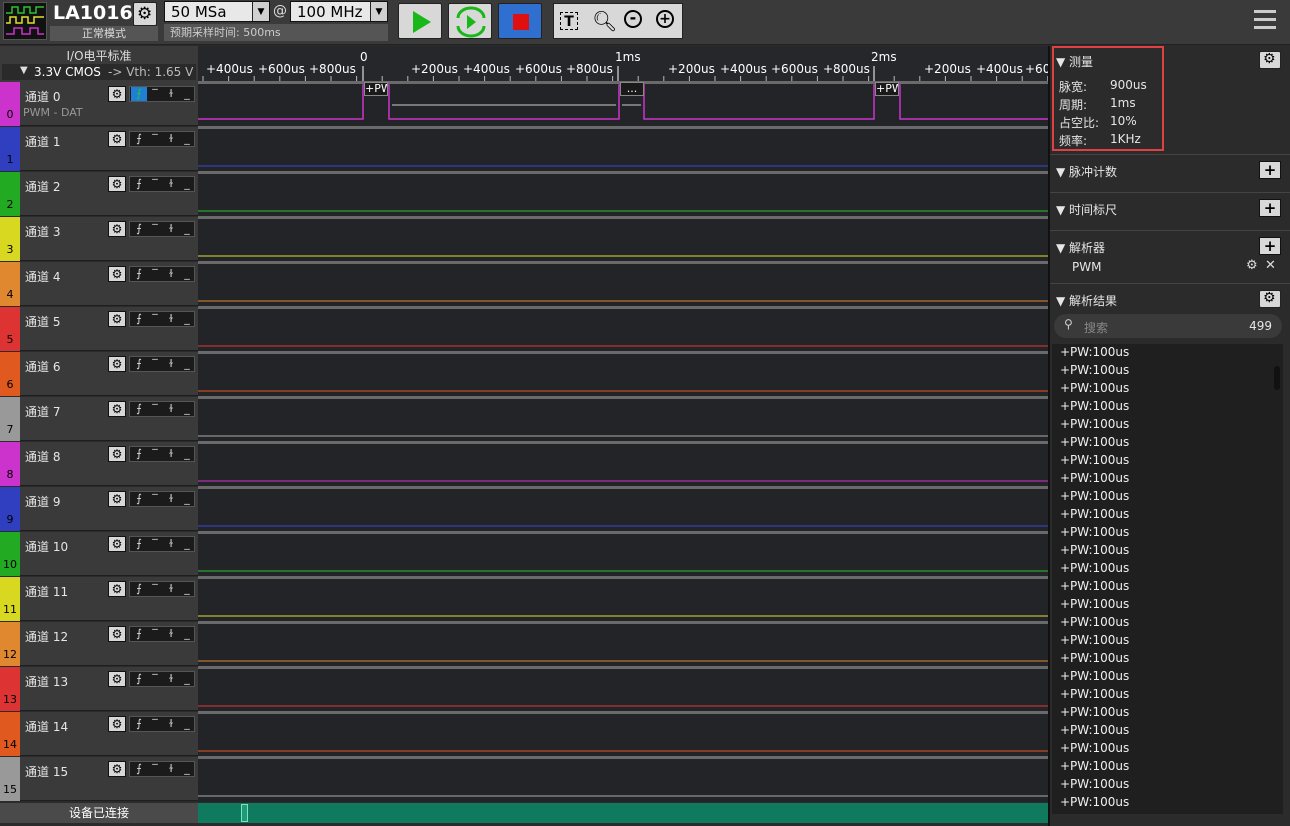  What do you see at coordinates (1086, 209) in the screenshot?
I see `time-ruler-header: ▼ 时间标尺` at bounding box center [1086, 209].